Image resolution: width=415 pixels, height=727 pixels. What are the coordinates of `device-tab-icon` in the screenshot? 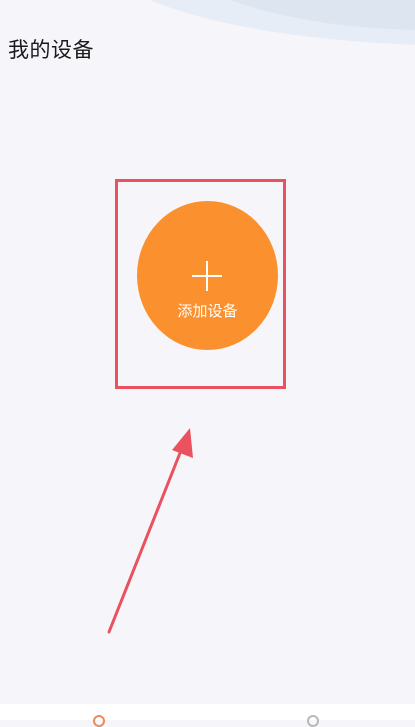 It's located at (99, 721).